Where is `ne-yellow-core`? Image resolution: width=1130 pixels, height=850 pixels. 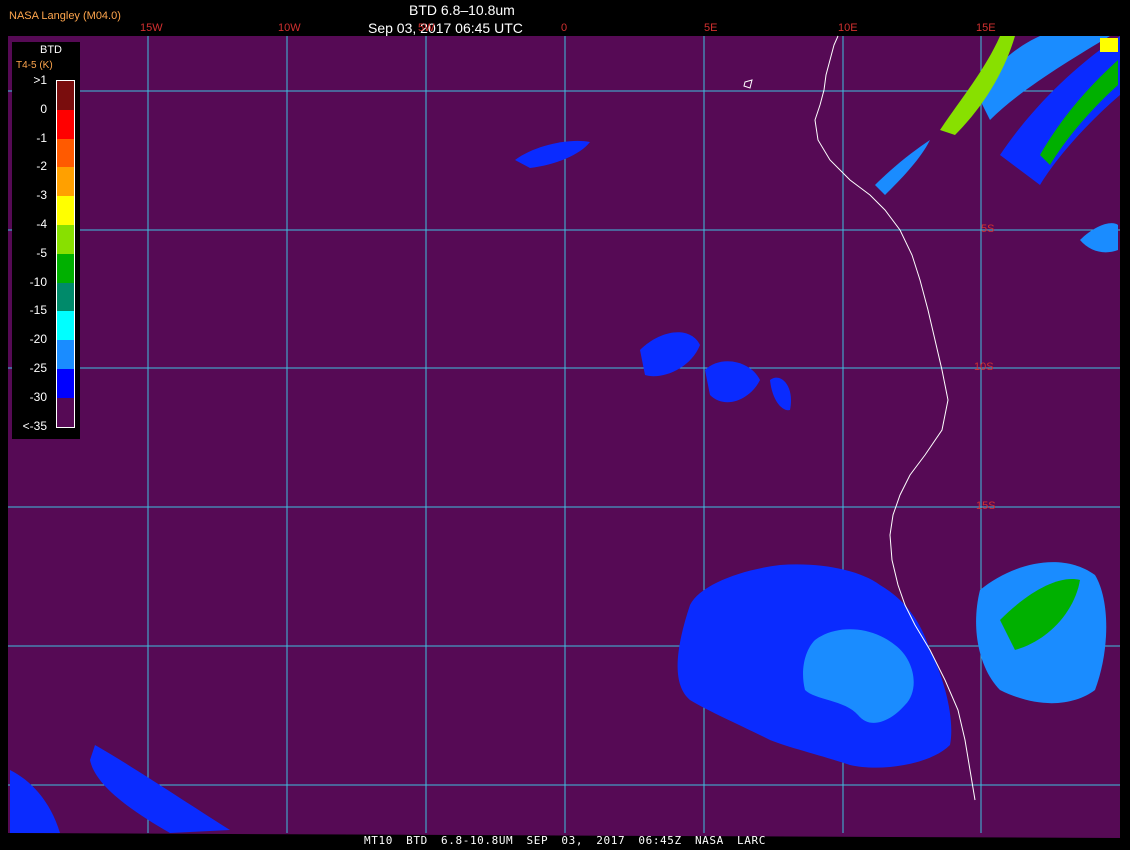 ne-yellow-core is located at coordinates (1109, 45).